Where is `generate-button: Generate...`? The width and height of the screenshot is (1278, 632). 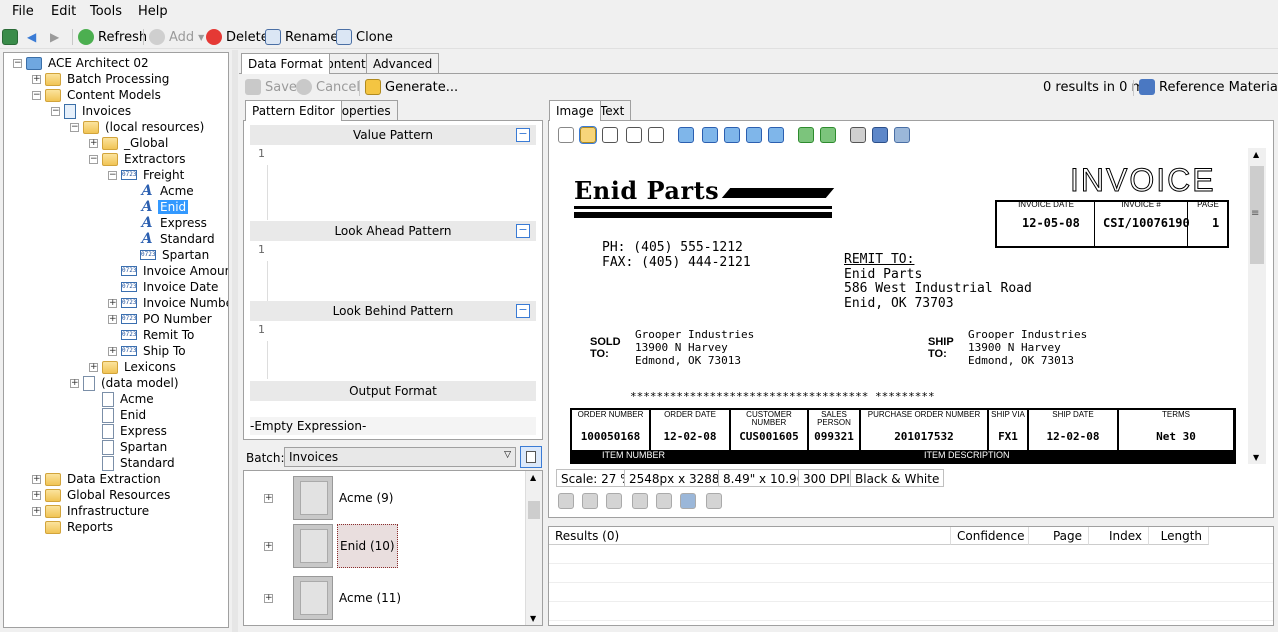
generate-button: Generate... is located at coordinates (411, 87).